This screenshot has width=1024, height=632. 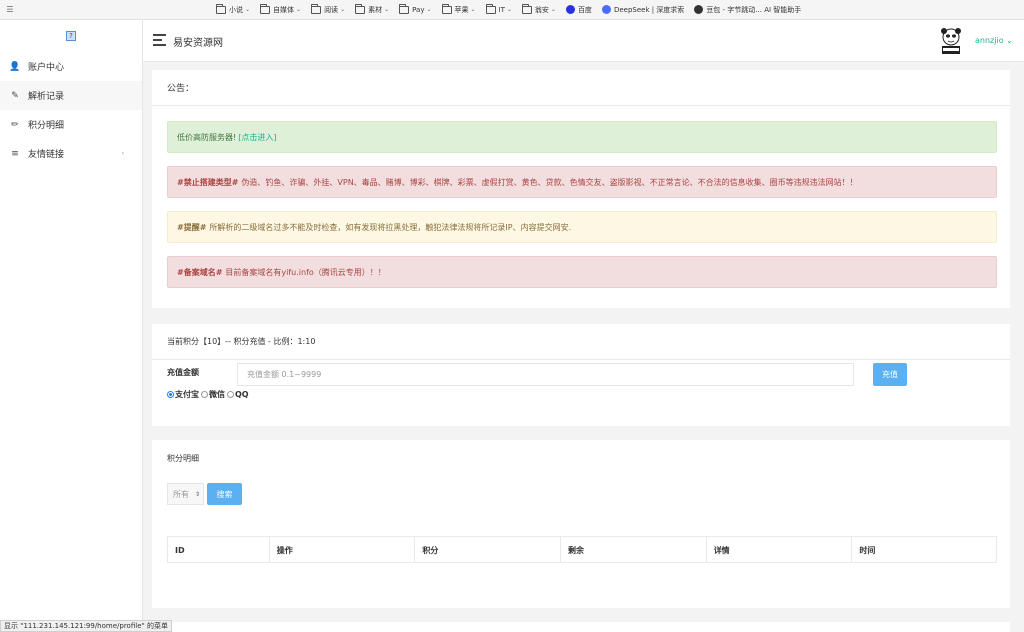 What do you see at coordinates (71, 66) in the screenshot?
I see `sidebar-item: 👤 账户中心` at bounding box center [71, 66].